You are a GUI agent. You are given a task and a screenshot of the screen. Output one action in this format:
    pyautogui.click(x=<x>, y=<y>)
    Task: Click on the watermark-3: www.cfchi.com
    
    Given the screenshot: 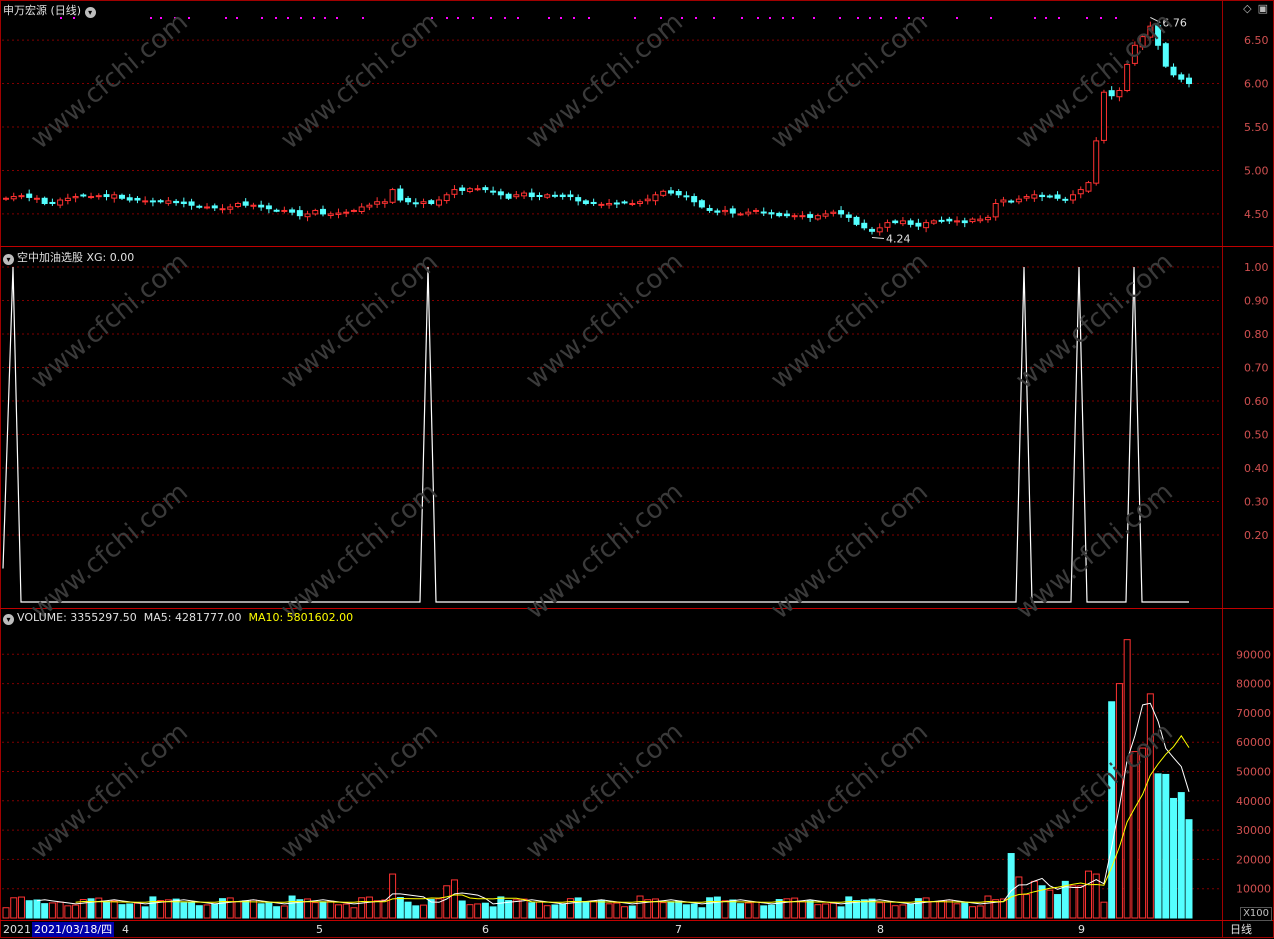 What is the action you would take?
    pyautogui.click(x=849, y=81)
    